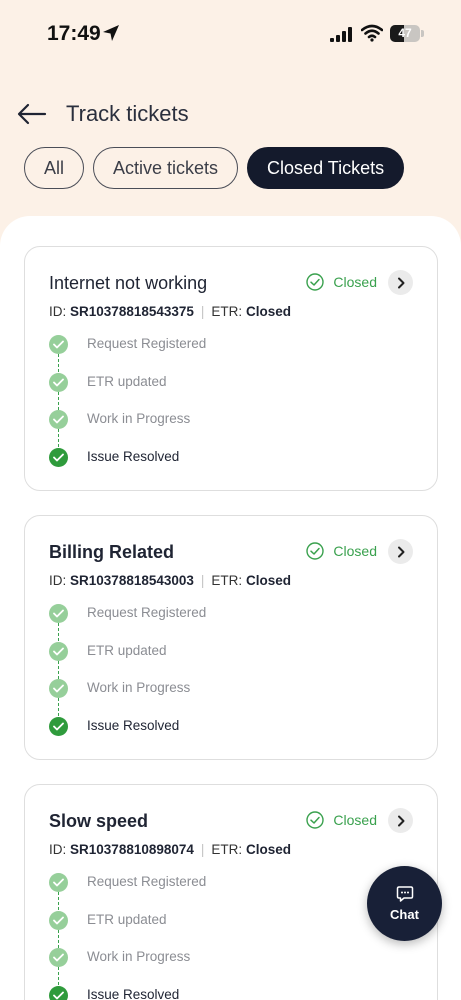 This screenshot has width=461, height=1000. What do you see at coordinates (112, 552) in the screenshot?
I see `ticket-title: Billing Related` at bounding box center [112, 552].